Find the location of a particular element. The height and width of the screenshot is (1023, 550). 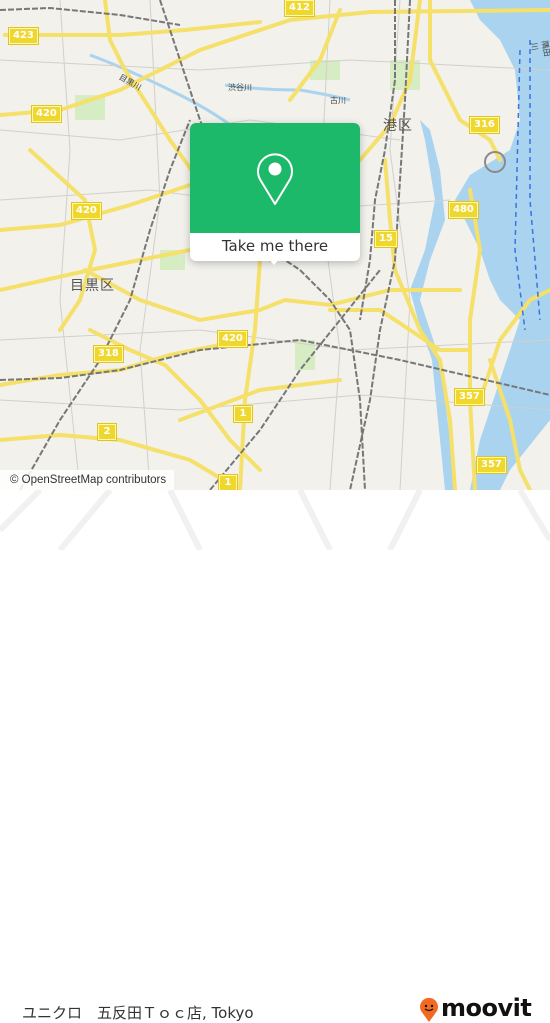

road-badge: 318 is located at coordinates (108, 354).